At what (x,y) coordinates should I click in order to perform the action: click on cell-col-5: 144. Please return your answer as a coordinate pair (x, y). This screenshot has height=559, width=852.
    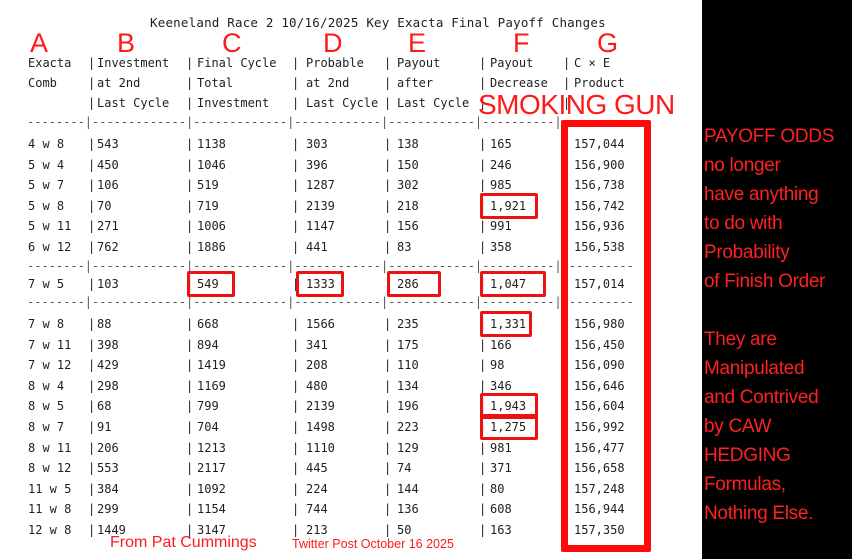
    Looking at the image, I should click on (408, 488).